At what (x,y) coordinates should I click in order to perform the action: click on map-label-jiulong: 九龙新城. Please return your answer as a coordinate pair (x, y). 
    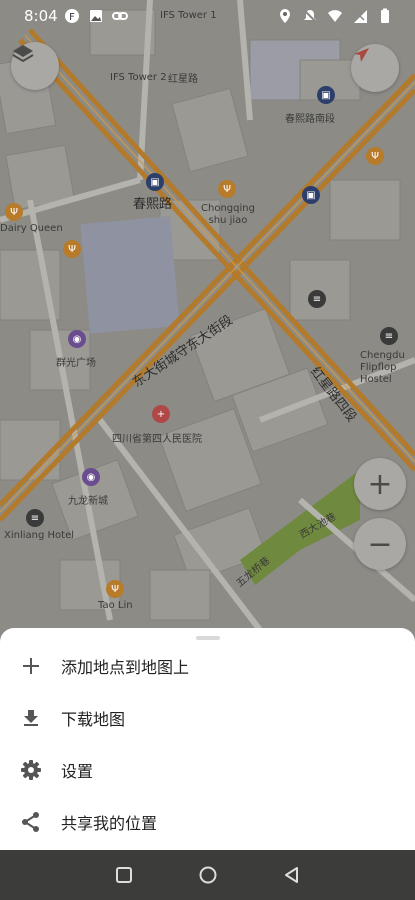
    Looking at the image, I should click on (88, 501).